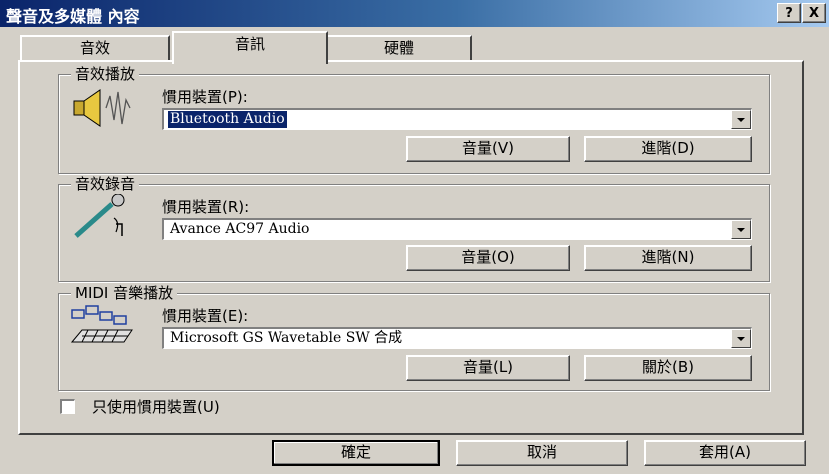 The width and height of the screenshot is (829, 474). I want to click on title-bar: 聲音及多媒體 內容 ? X, so click(414, 13).